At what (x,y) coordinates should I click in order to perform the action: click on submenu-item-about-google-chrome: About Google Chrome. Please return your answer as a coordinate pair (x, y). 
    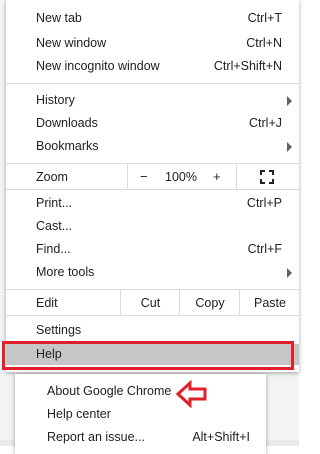
    Looking at the image, I should click on (140, 392).